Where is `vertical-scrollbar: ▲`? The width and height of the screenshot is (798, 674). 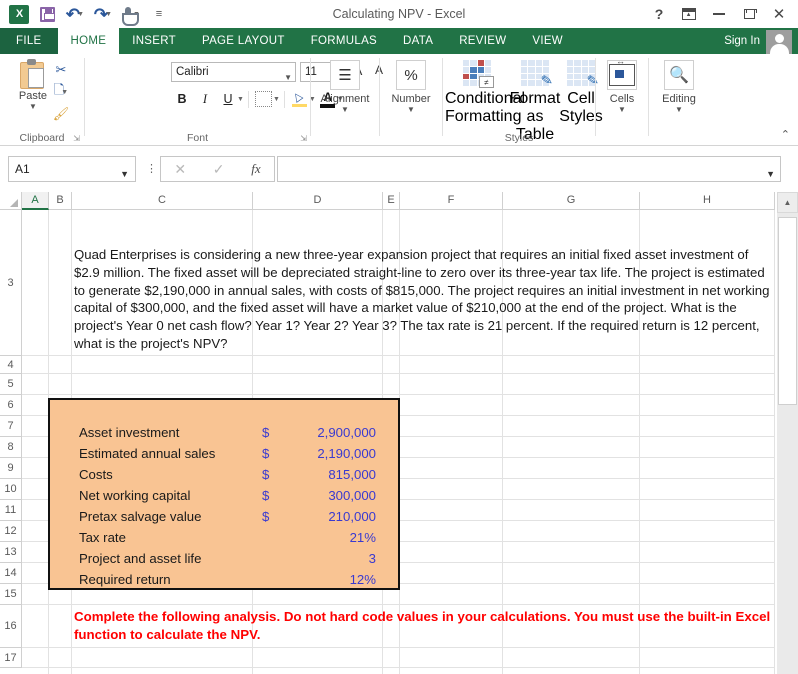 vertical-scrollbar: ▲ is located at coordinates (786, 433).